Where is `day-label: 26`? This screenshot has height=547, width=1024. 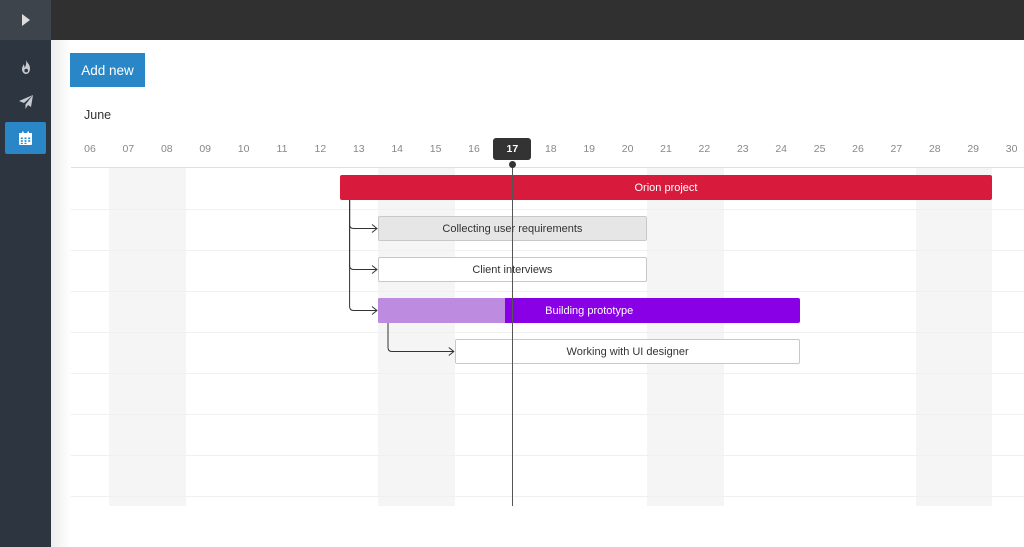
day-label: 26 is located at coordinates (858, 149).